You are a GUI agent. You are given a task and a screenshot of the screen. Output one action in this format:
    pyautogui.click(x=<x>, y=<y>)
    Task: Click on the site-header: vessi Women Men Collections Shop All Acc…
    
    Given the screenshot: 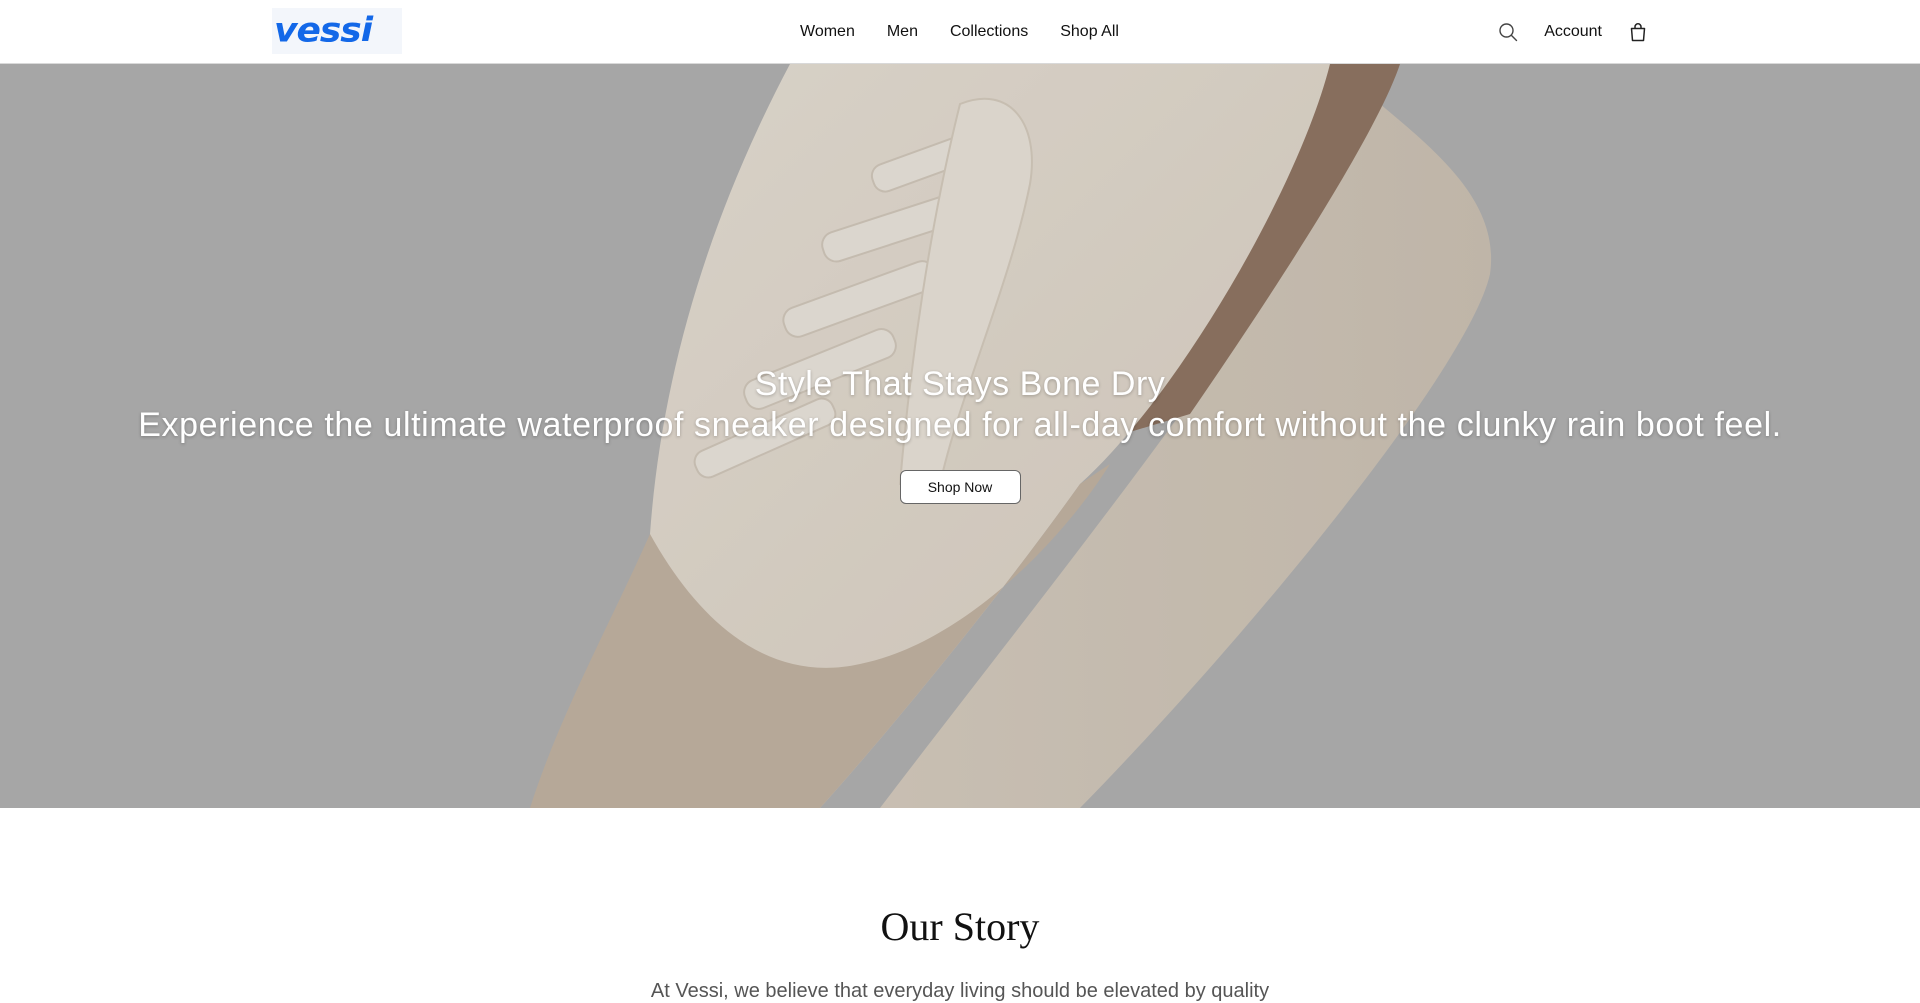 What is the action you would take?
    pyautogui.click(x=960, y=32)
    